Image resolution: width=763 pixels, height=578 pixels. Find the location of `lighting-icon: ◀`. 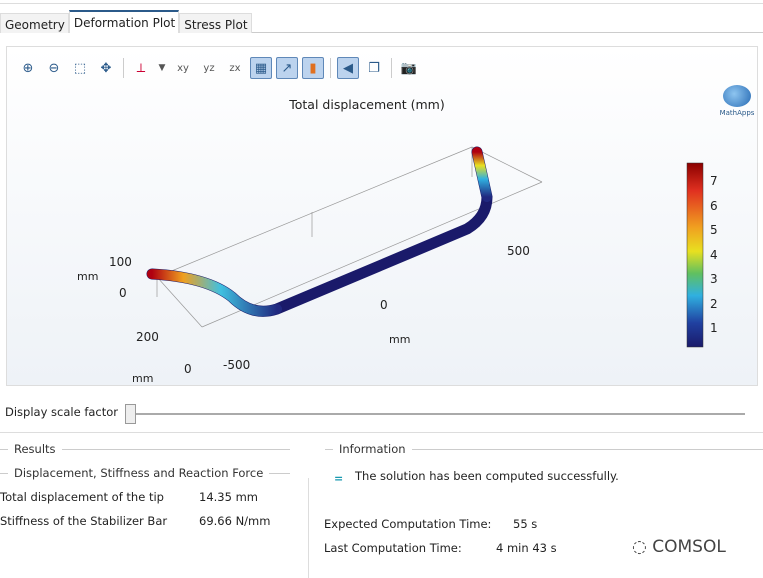

lighting-icon: ◀ is located at coordinates (348, 68).